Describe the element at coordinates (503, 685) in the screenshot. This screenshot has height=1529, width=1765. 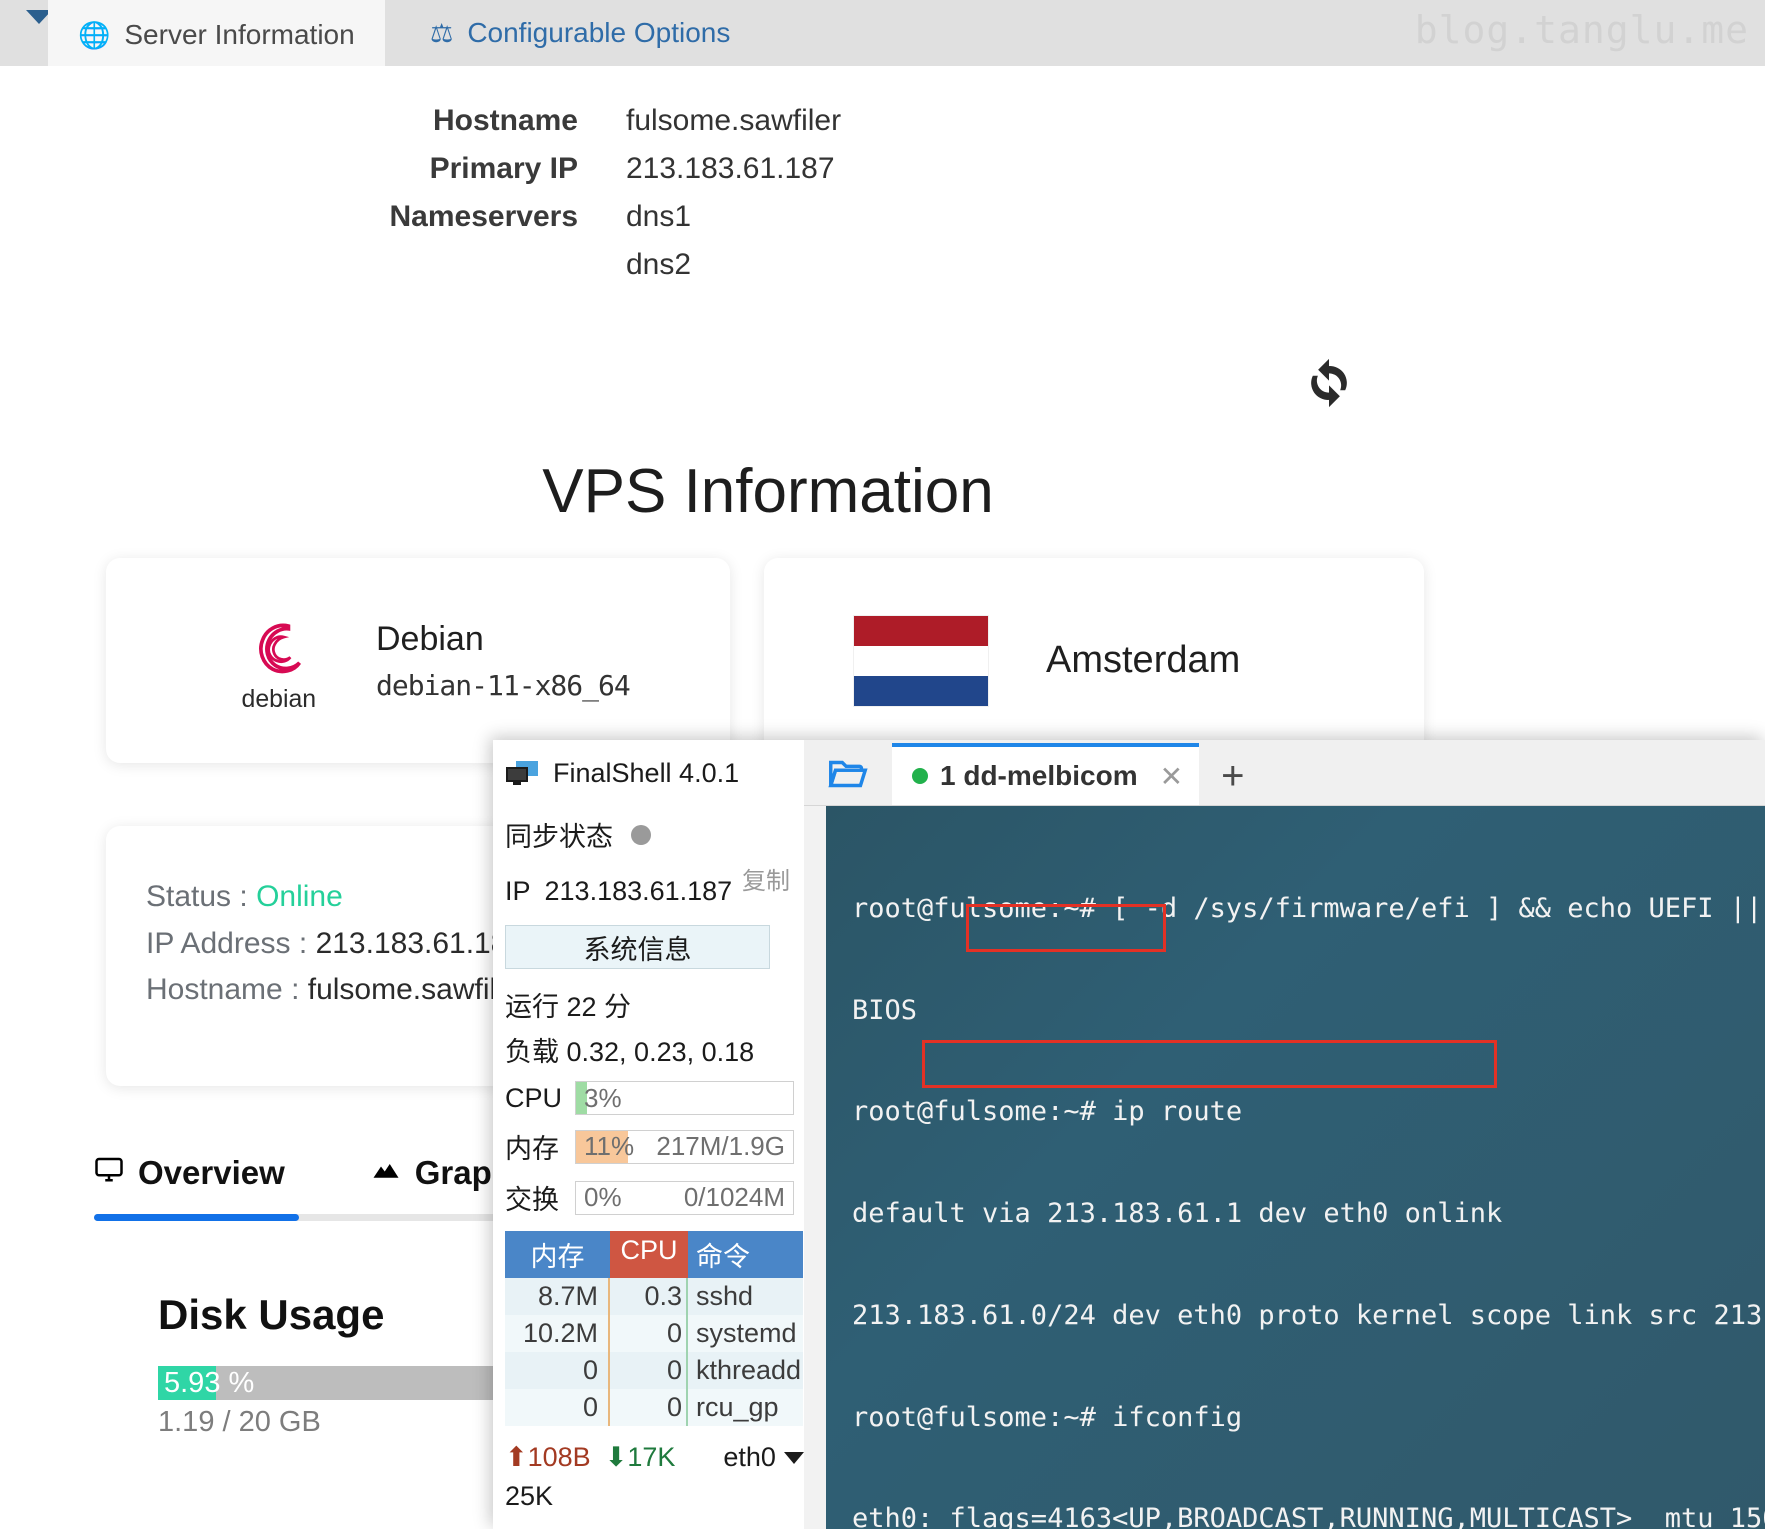
I see `os-slug: debian-11-x86_64` at that location.